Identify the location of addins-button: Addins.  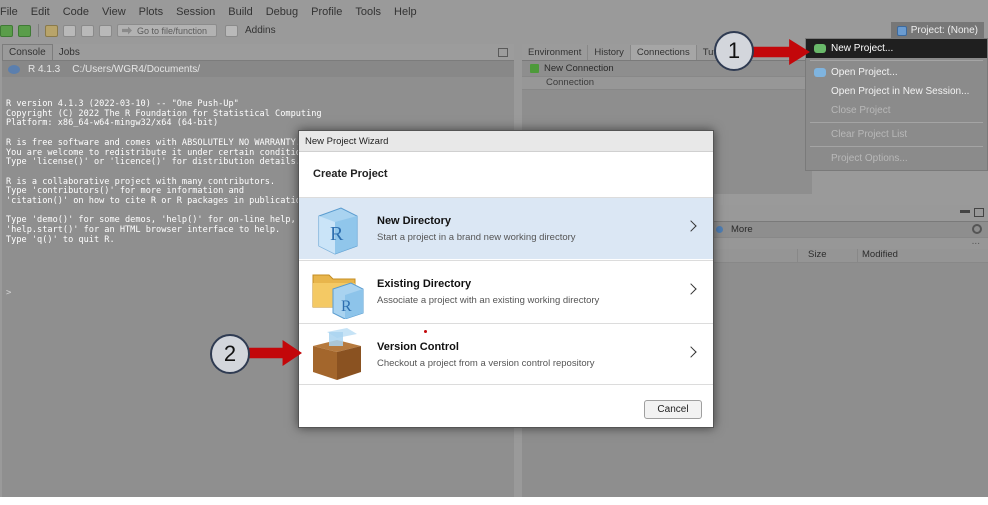
(260, 30).